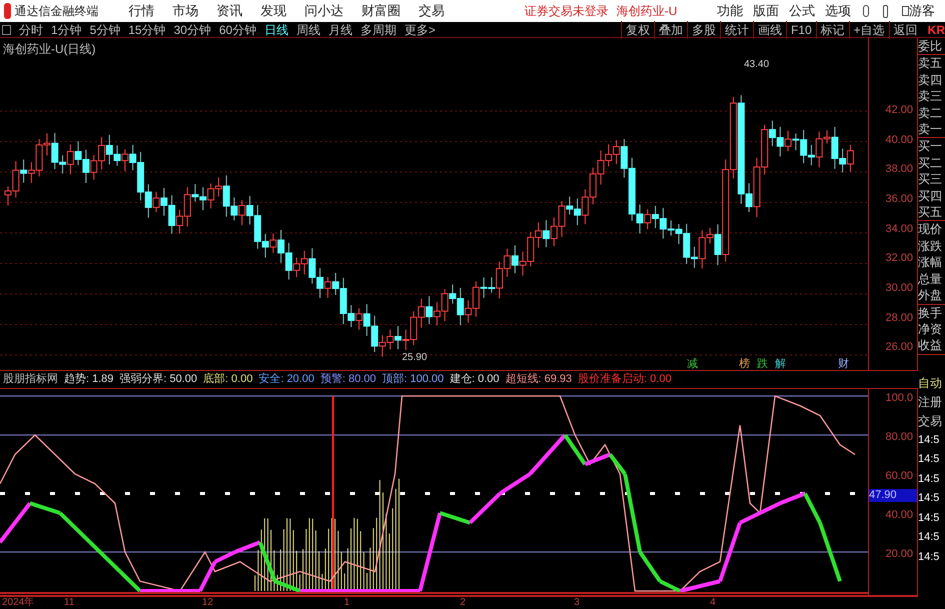 The width and height of the screenshot is (945, 609). I want to click on date-label: 12, so click(208, 603).